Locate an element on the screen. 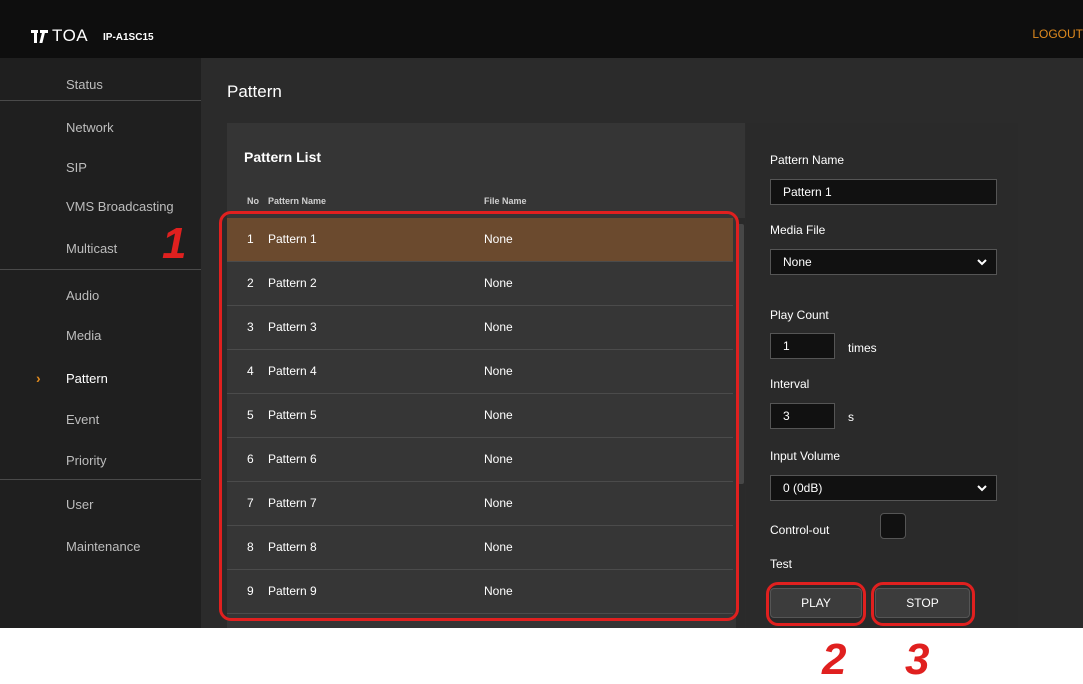  sidebar-item-event: Event is located at coordinates (100, 421).